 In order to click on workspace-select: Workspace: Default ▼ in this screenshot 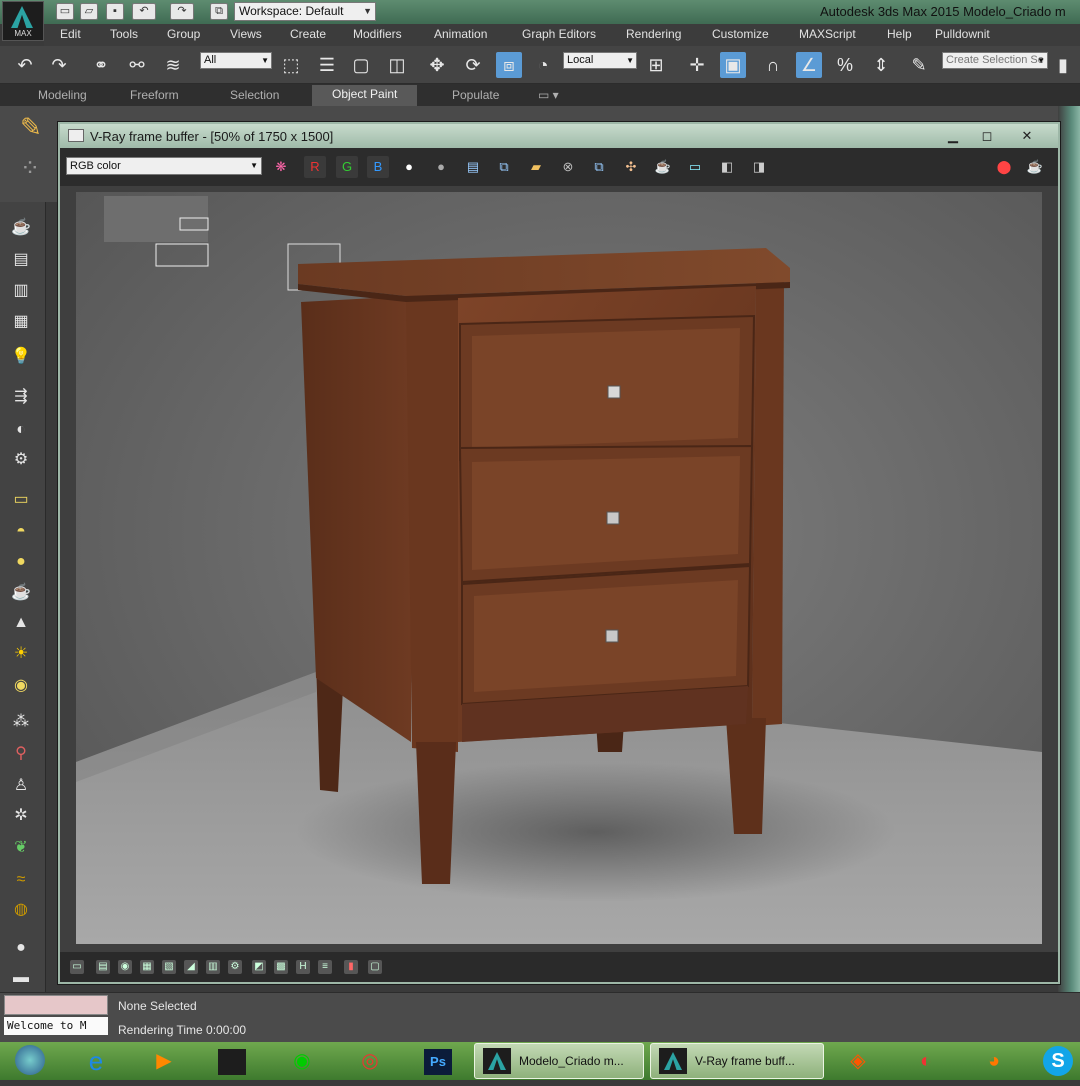, I will do `click(305, 11)`.